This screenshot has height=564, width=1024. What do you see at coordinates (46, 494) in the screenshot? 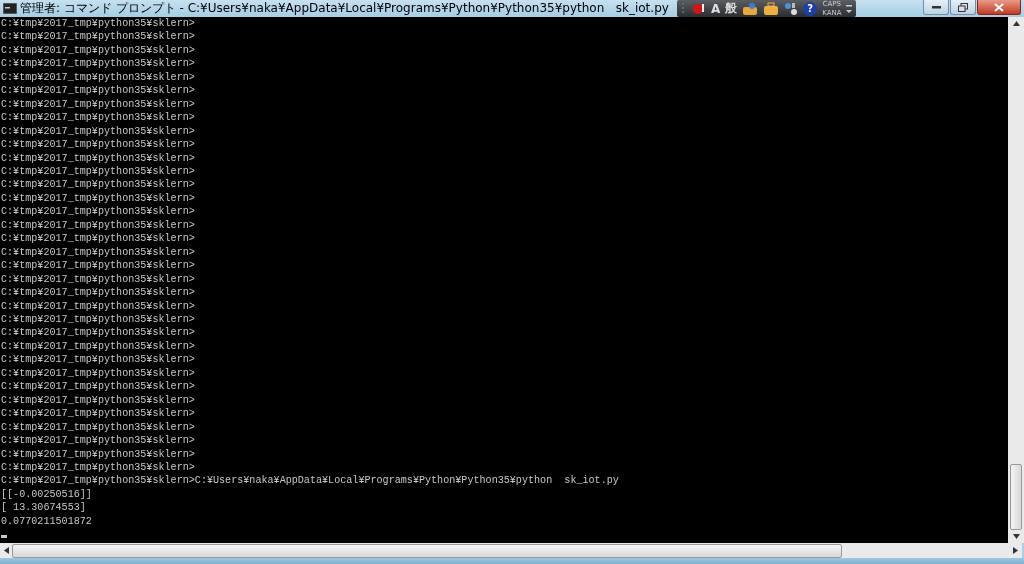
I see `console-line: [[-0.00250516]]` at bounding box center [46, 494].